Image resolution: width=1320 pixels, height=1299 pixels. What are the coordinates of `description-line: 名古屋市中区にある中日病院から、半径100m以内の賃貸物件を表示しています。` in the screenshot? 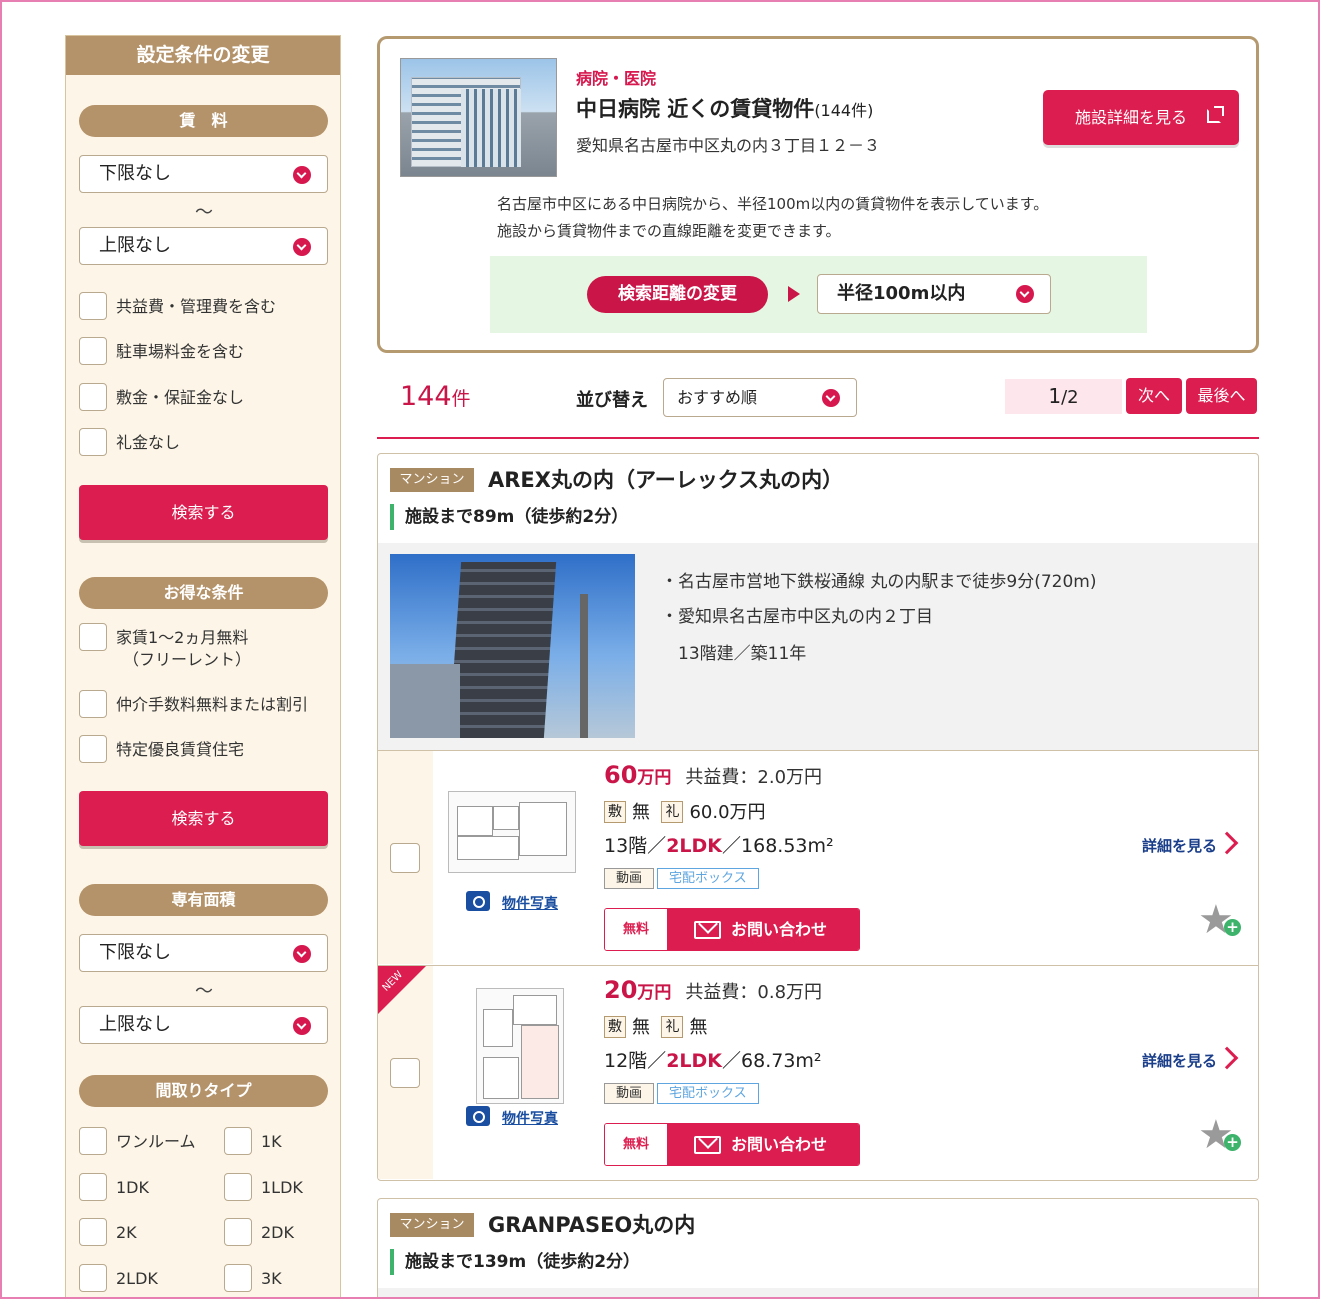 It's located at (773, 204).